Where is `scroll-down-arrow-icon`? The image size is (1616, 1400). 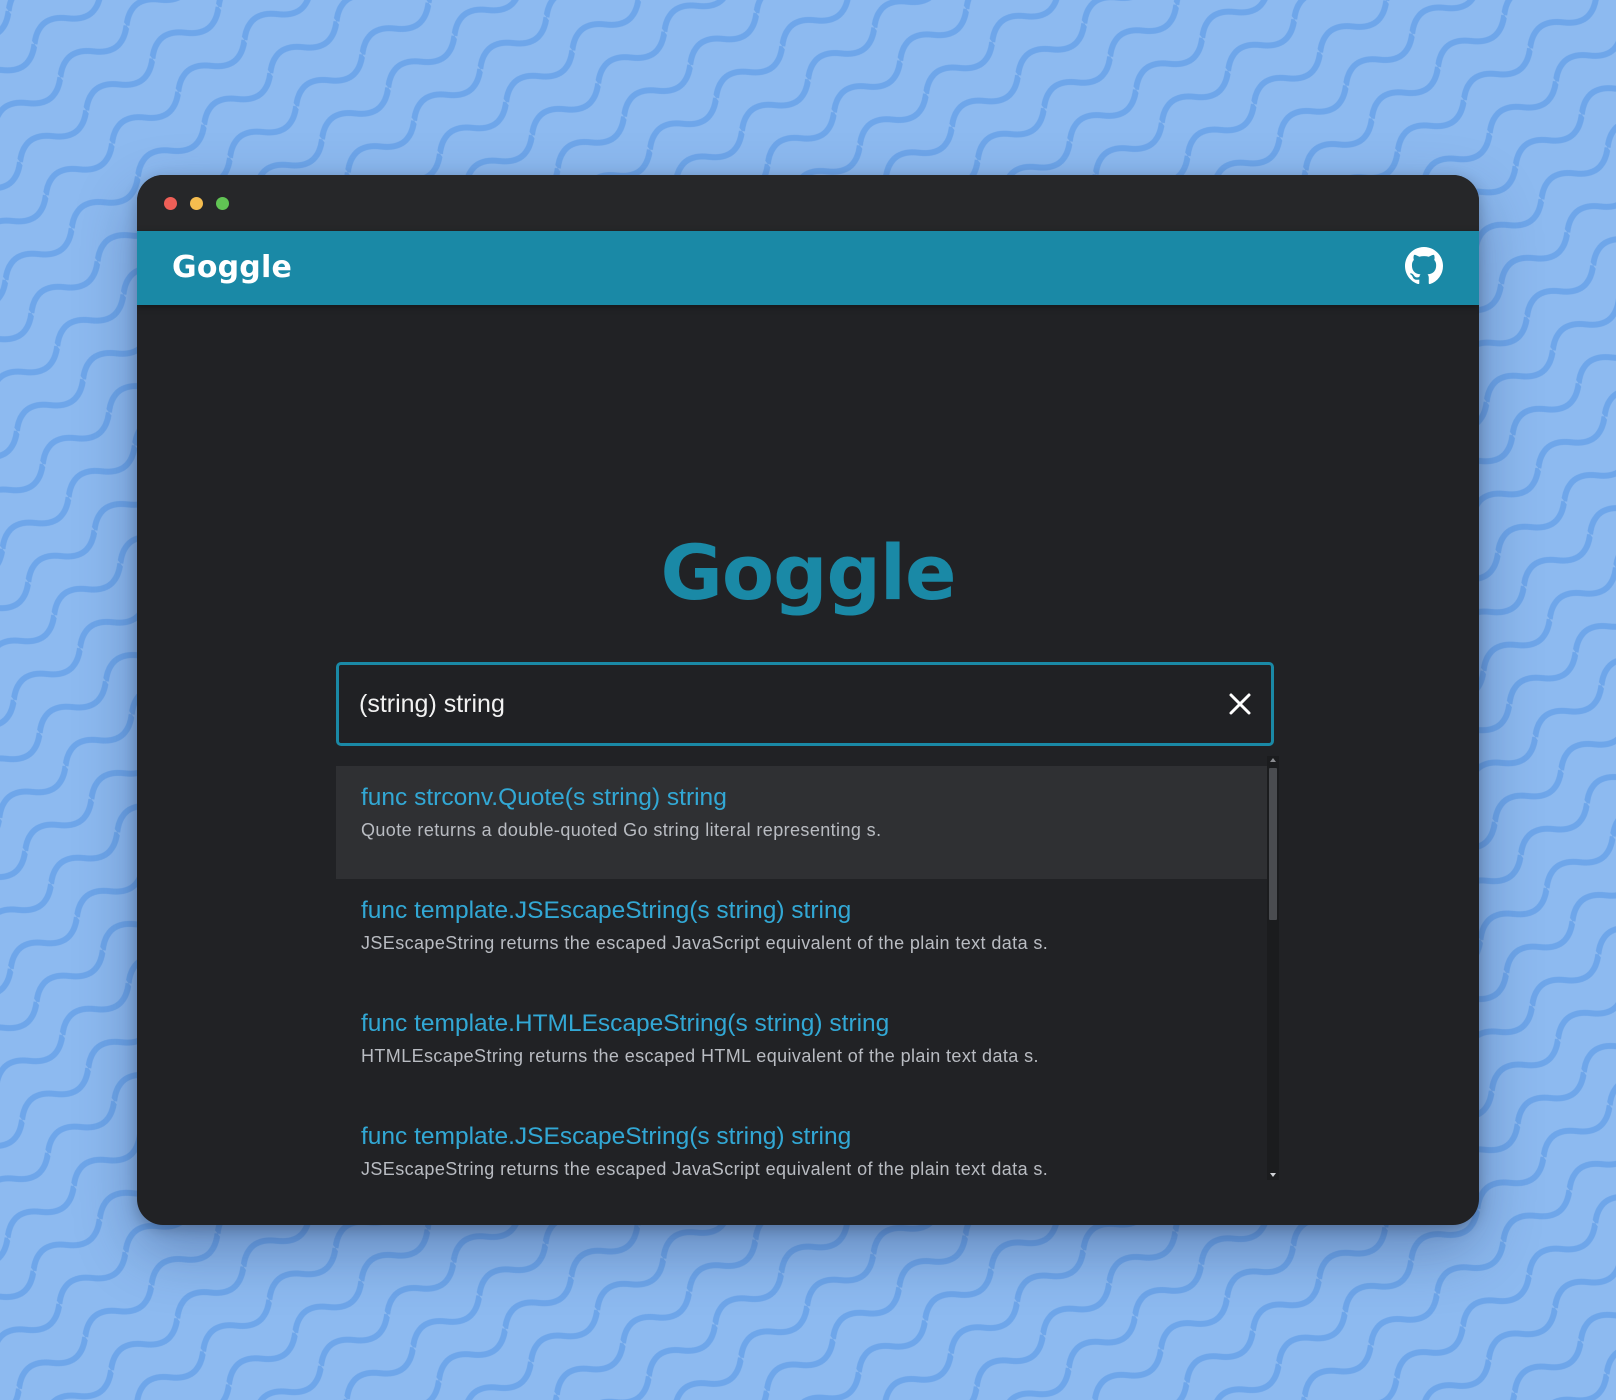
scroll-down-arrow-icon is located at coordinates (1273, 1175).